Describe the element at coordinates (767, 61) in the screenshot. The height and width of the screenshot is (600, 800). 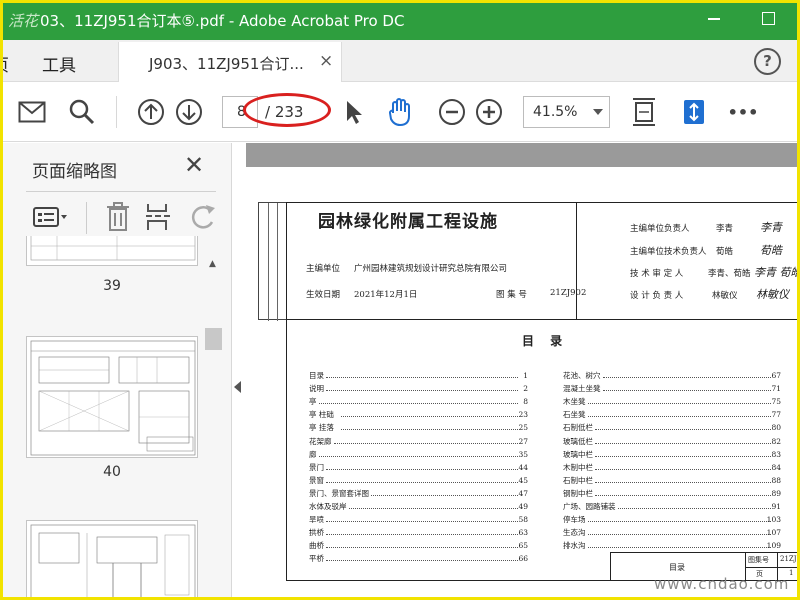
I see `help-icon: ?` at that location.